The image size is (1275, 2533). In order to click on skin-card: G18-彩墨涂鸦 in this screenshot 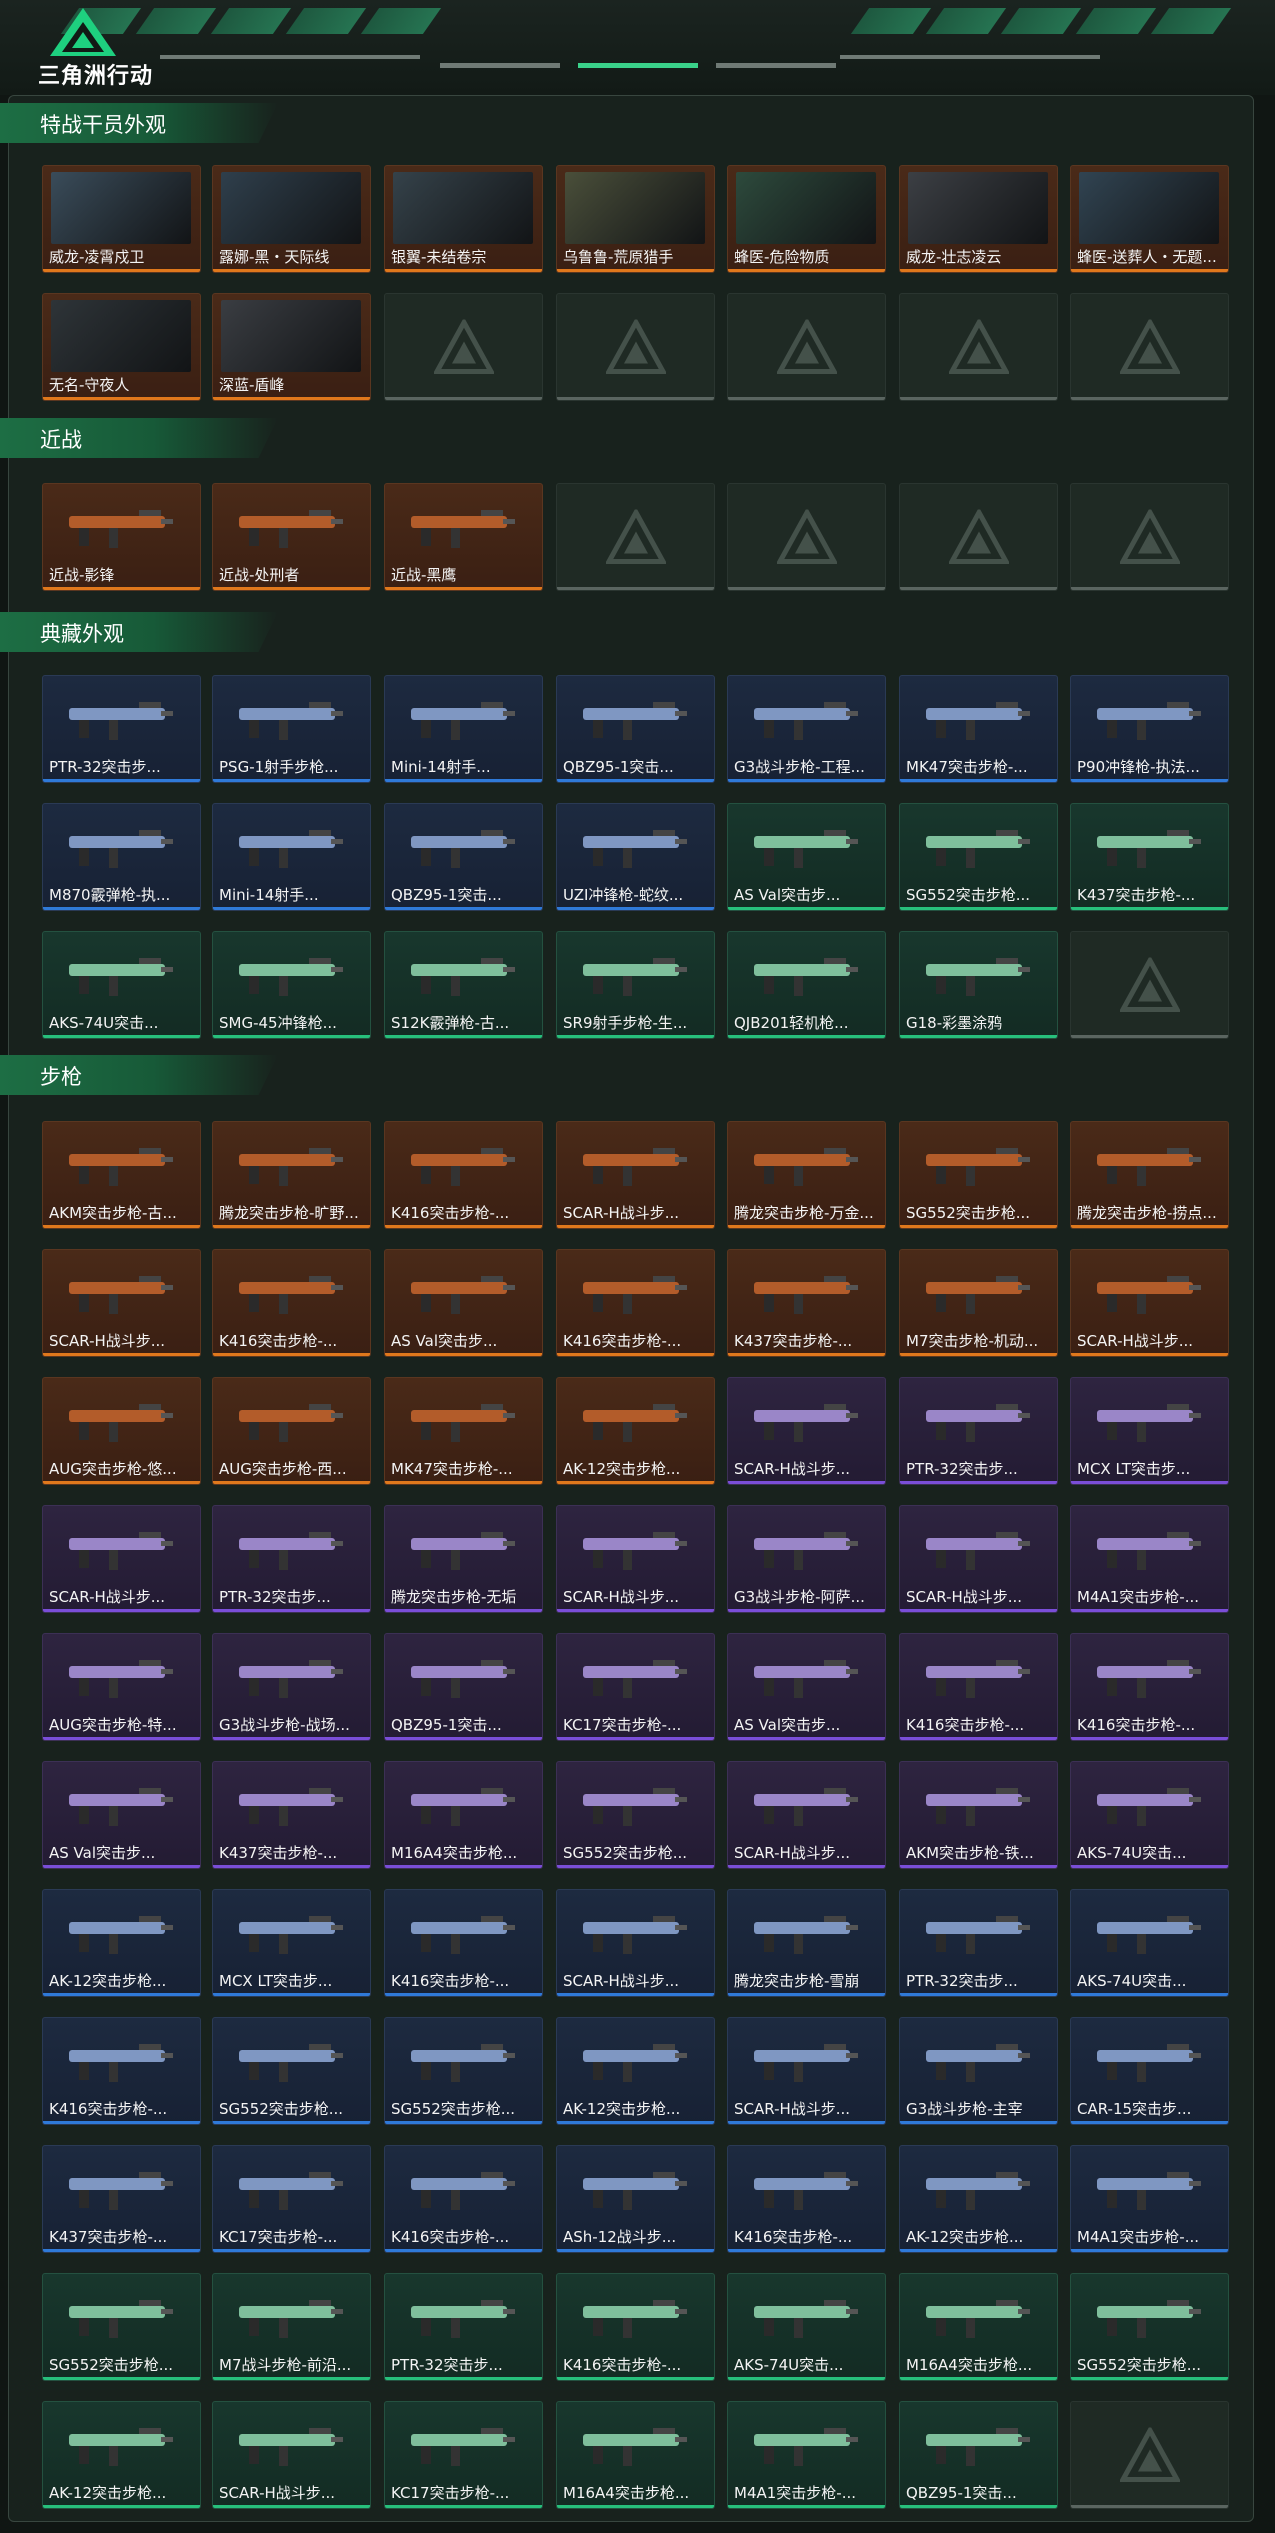, I will do `click(978, 985)`.